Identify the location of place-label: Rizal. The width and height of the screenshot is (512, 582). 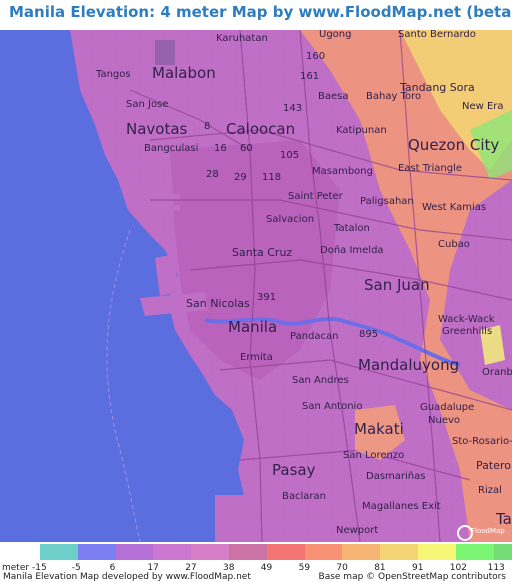
(490, 490).